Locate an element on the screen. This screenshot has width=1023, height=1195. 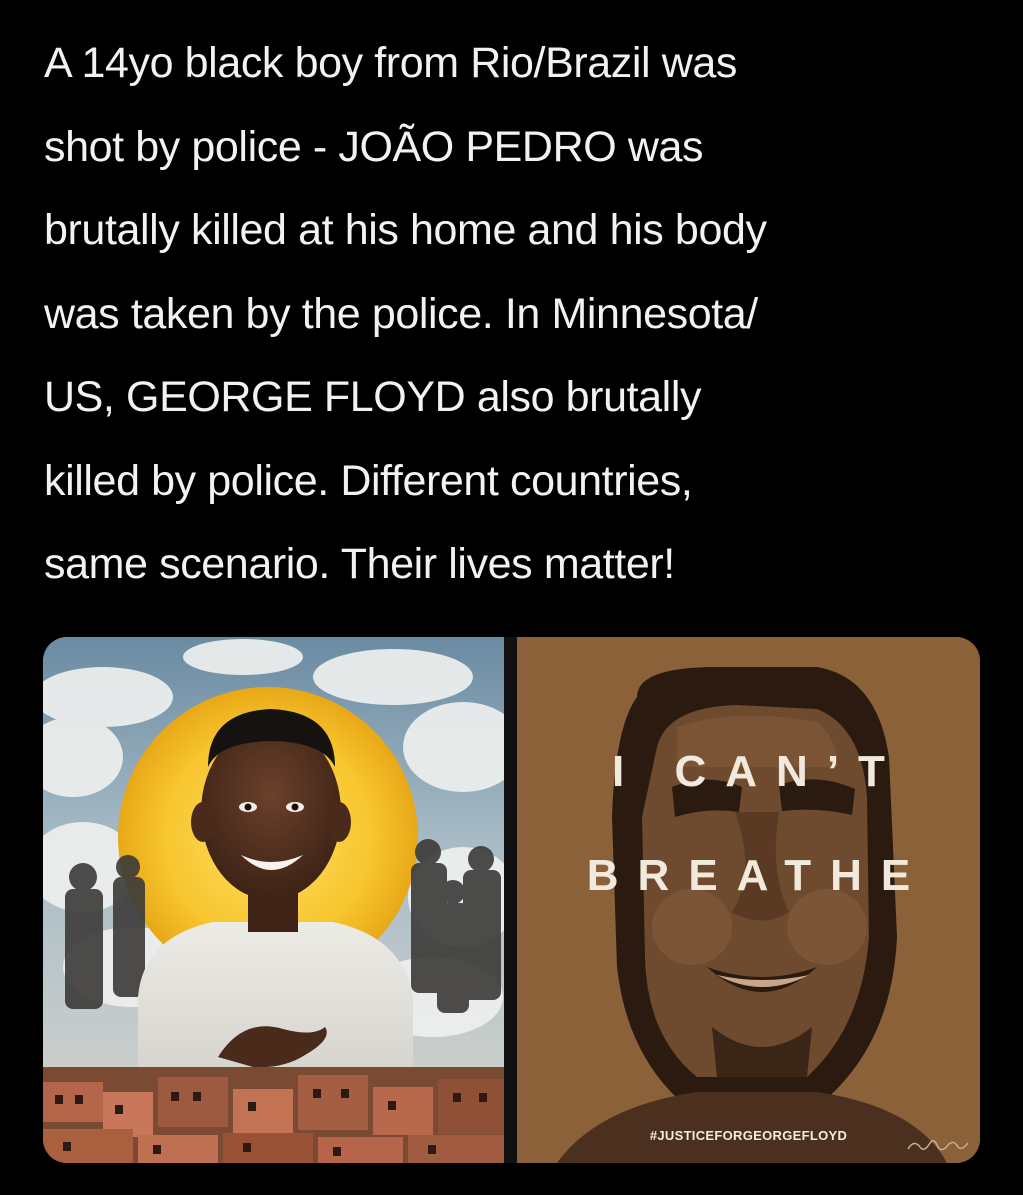
caption-line-2: BREATHE is located at coordinates (758, 875).